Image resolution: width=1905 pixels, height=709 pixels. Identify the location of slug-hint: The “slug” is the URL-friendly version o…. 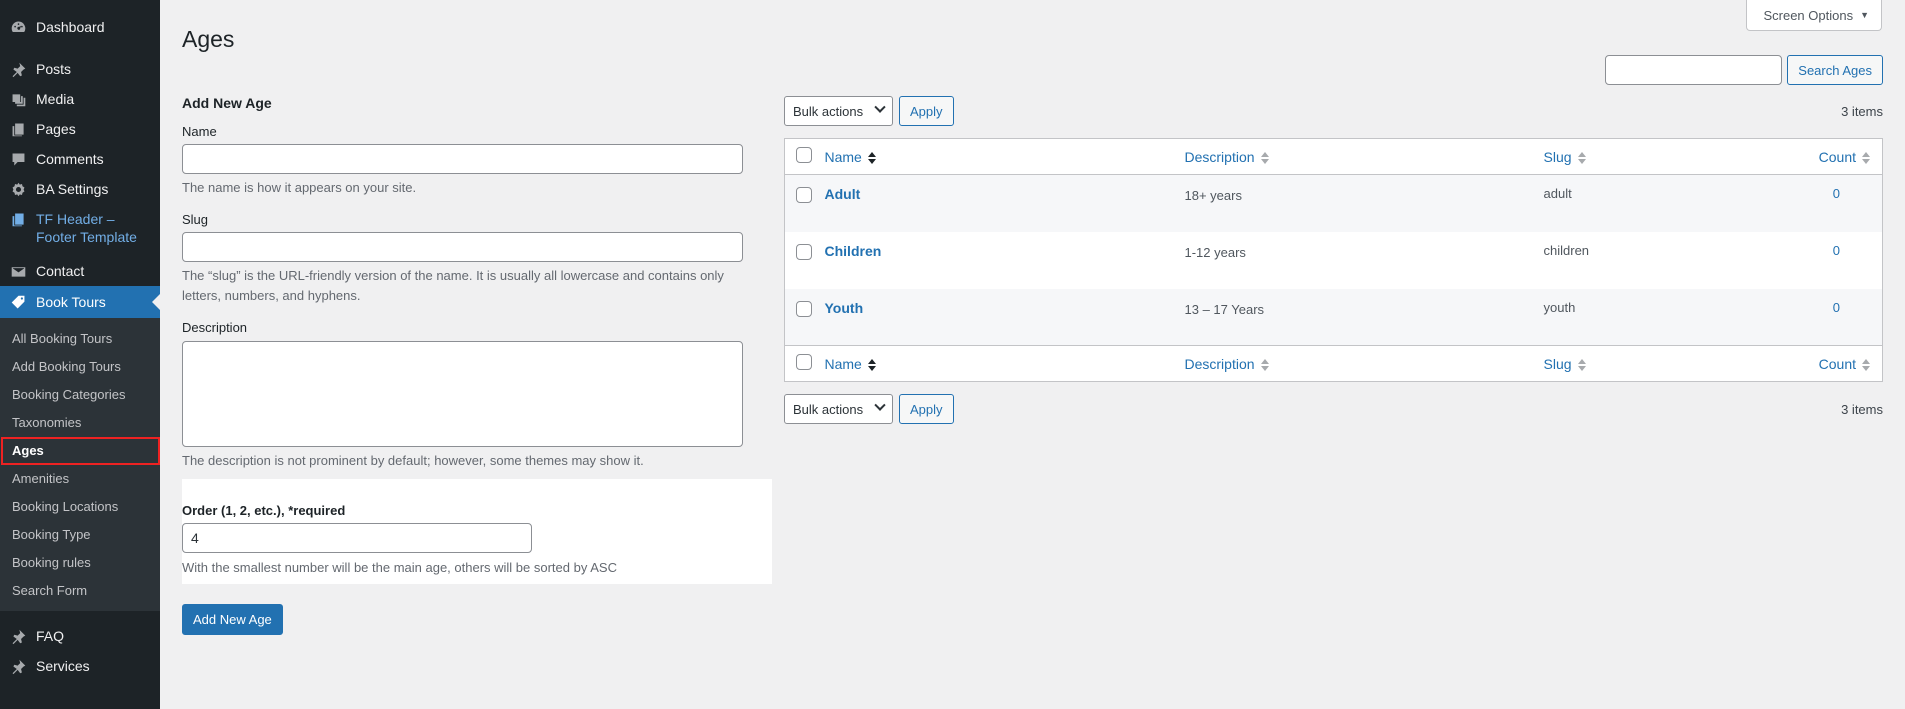
(453, 285).